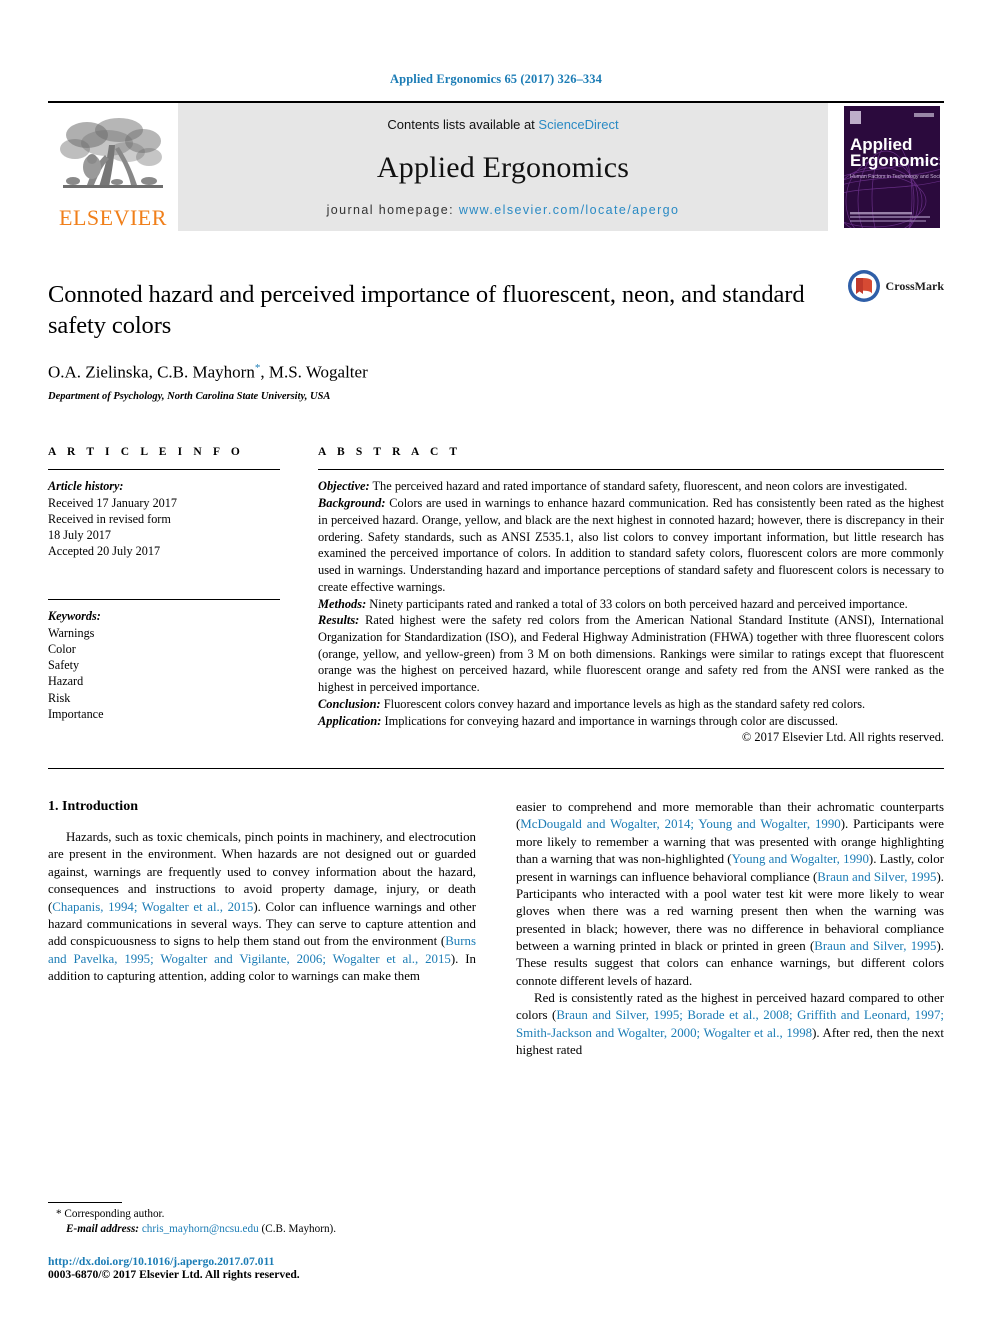 This screenshot has height=1323, width=992. What do you see at coordinates (112, 502) in the screenshot?
I see `history-item: Received 17 January 2017` at bounding box center [112, 502].